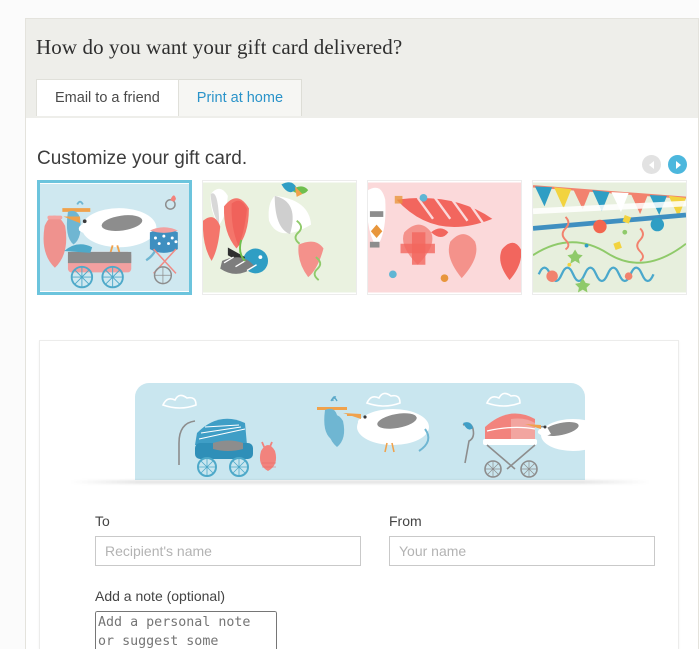 This screenshot has height=649, width=699. I want to click on tulip-hummingbird-thumbnail-art, so click(279, 237).